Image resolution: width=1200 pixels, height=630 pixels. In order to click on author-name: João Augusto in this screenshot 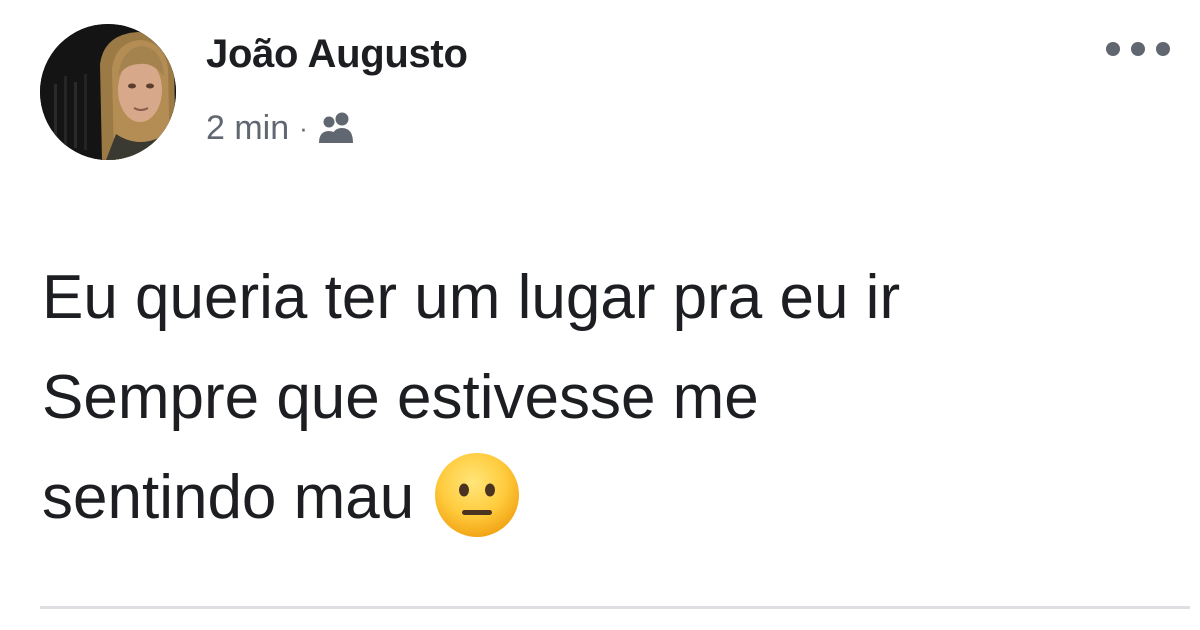, I will do `click(337, 54)`.